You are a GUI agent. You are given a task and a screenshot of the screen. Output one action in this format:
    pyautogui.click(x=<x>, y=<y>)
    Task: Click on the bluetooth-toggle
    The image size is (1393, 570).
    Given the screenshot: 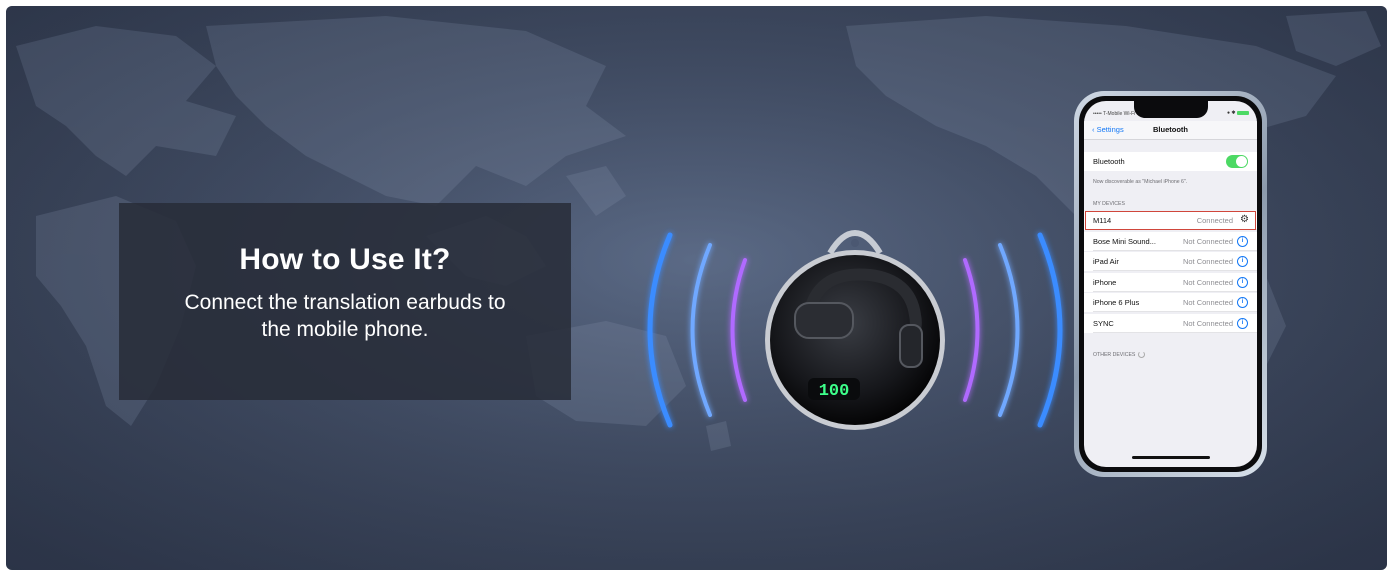 What is the action you would take?
    pyautogui.click(x=1237, y=161)
    